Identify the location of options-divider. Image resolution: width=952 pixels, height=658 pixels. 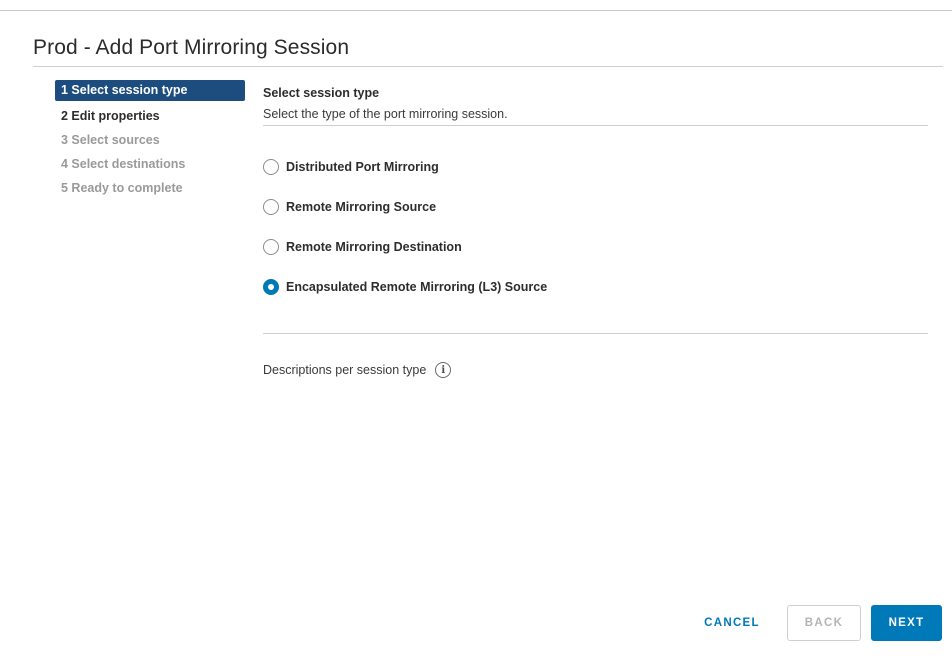
(595, 333).